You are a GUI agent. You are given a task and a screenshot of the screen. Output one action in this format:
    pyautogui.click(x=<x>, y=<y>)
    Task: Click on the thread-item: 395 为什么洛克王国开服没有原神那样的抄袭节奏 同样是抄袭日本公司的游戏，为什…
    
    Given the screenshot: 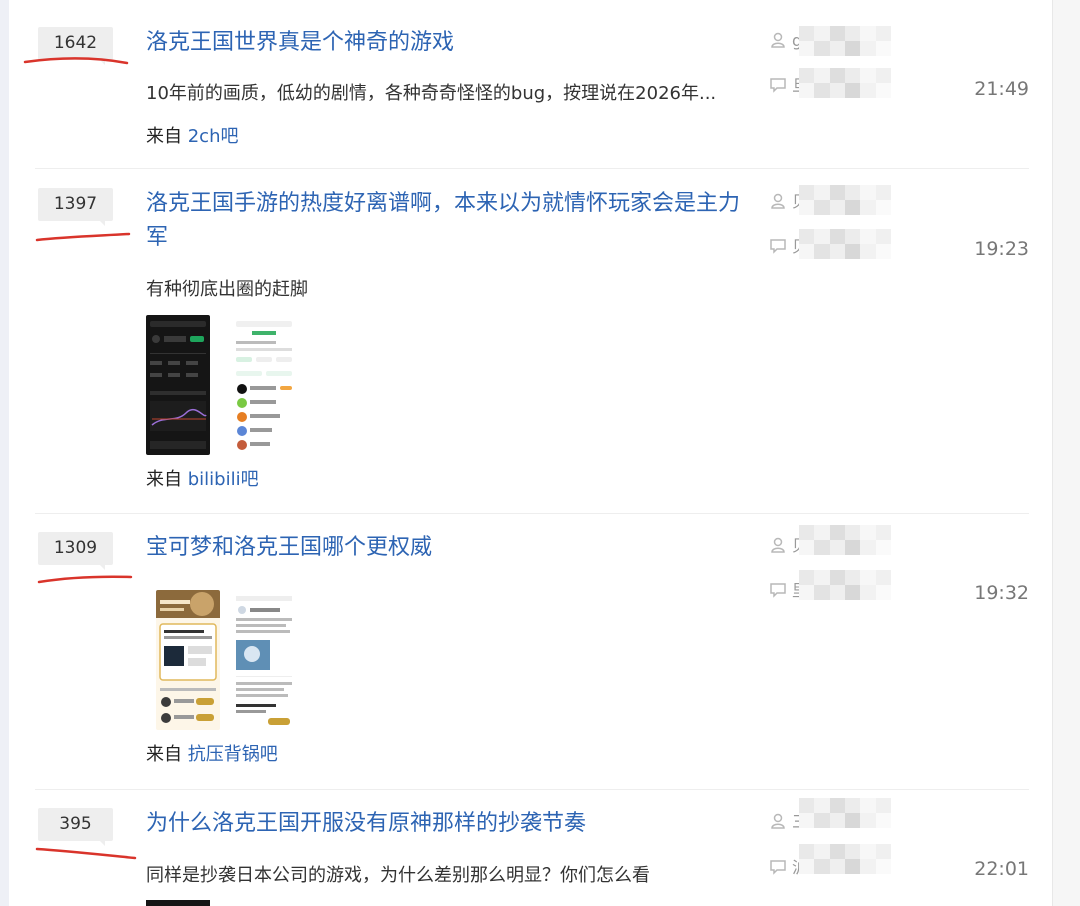 What is the action you would take?
    pyautogui.click(x=530, y=848)
    